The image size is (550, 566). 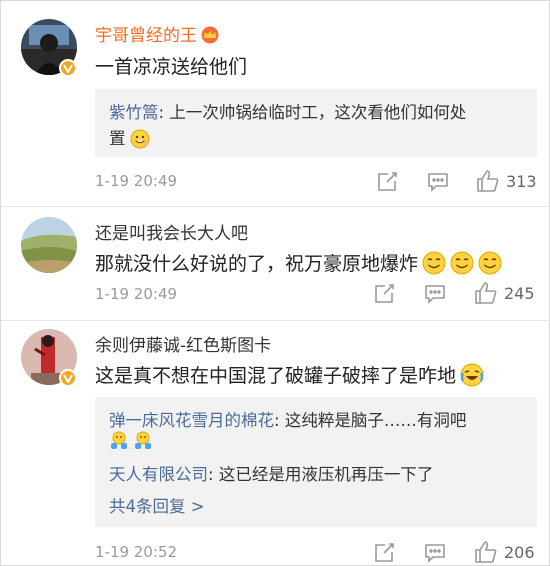 I want to click on reply-box: 紫竹篙: 上一次帅锅给临时工，这次看他们如何处 置, so click(x=316, y=123).